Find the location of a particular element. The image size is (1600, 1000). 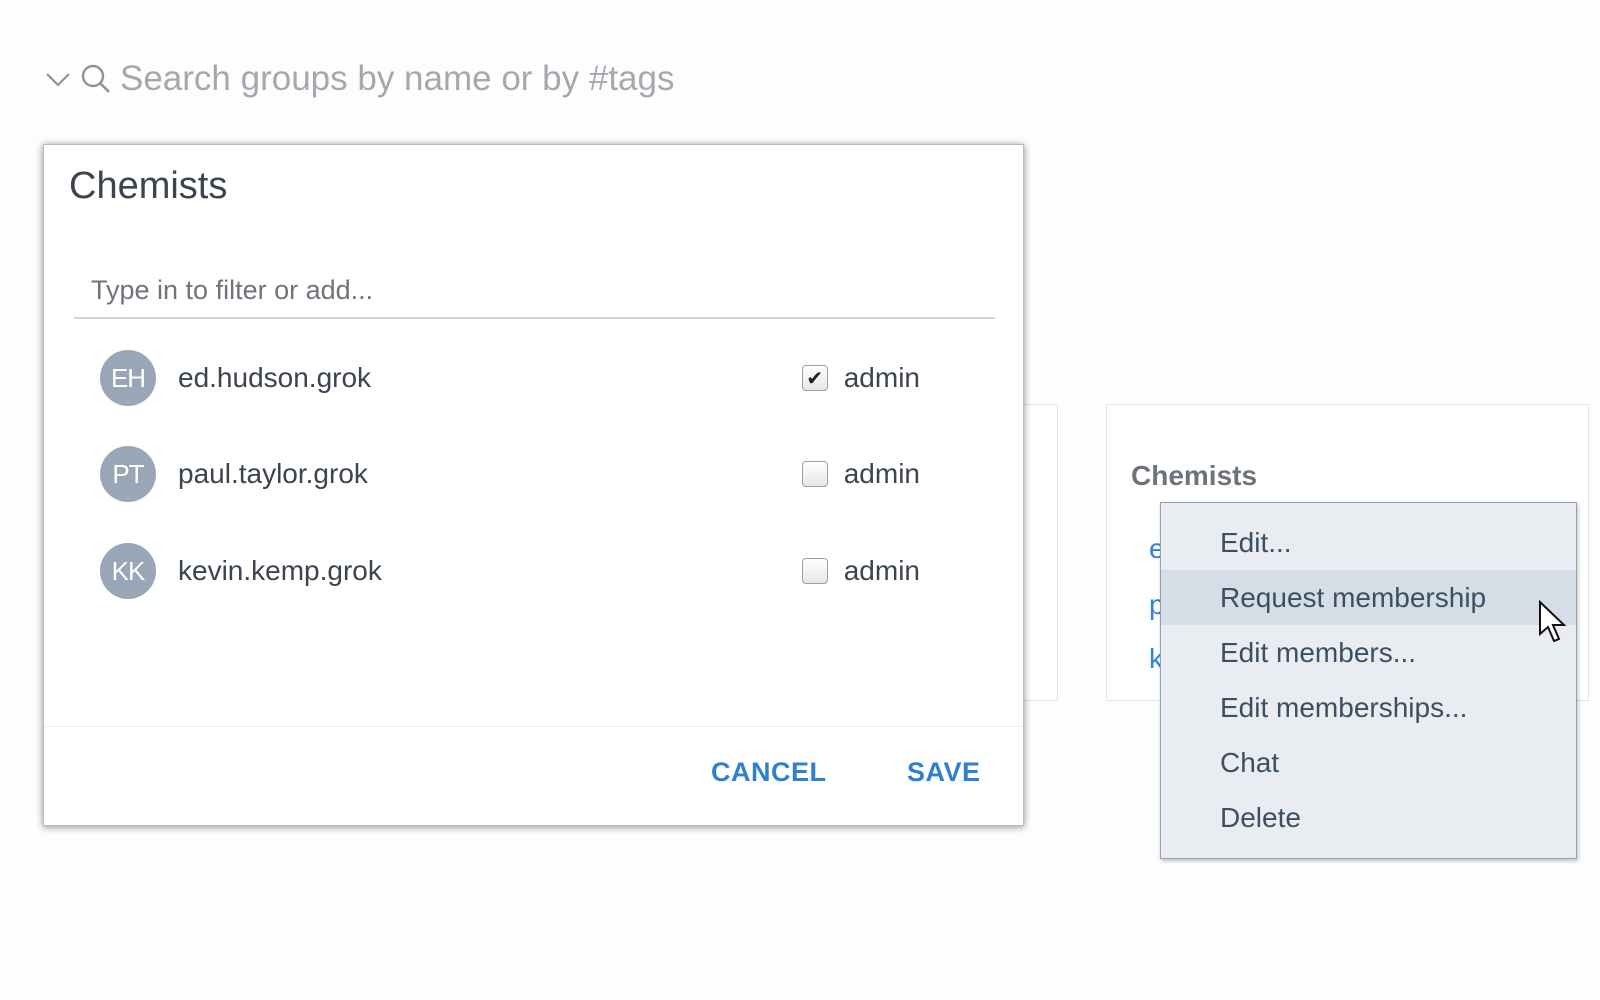

filter-input is located at coordinates (534, 291).